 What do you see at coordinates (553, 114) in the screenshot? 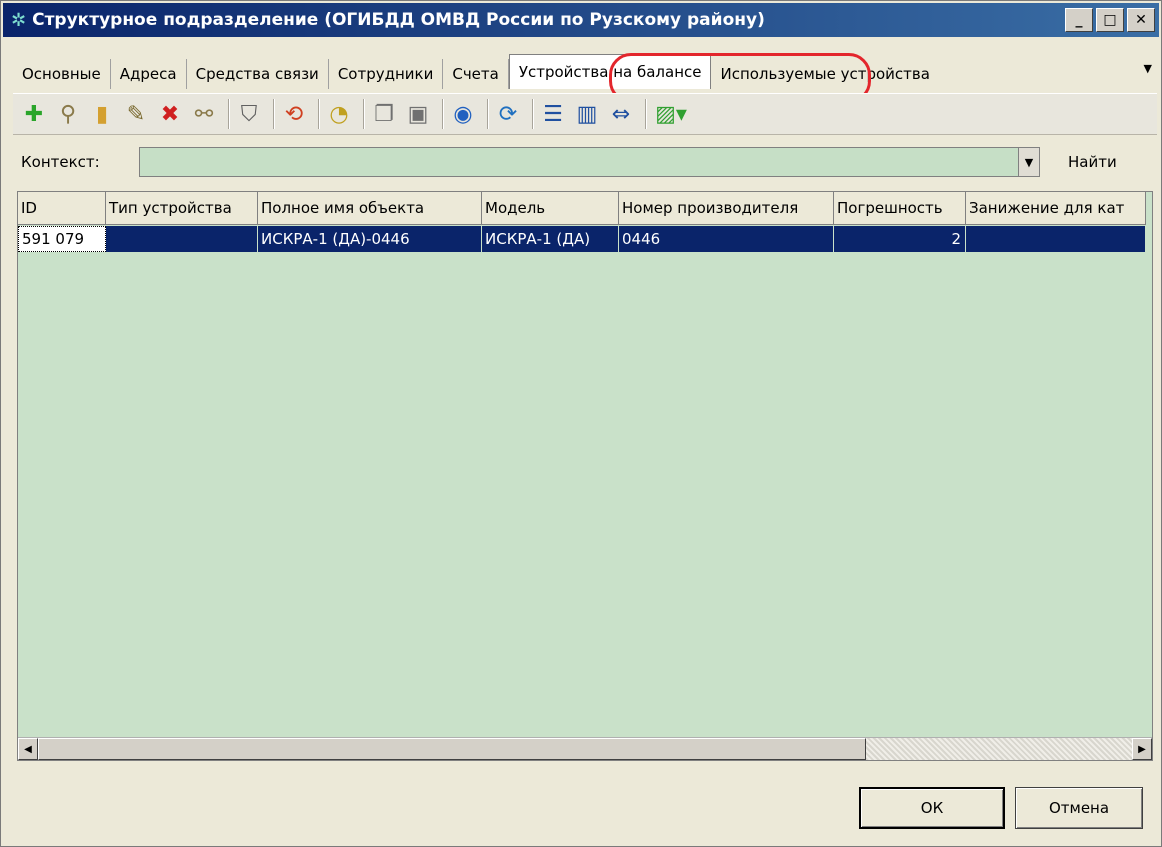
I see `list-icon: ☰` at bounding box center [553, 114].